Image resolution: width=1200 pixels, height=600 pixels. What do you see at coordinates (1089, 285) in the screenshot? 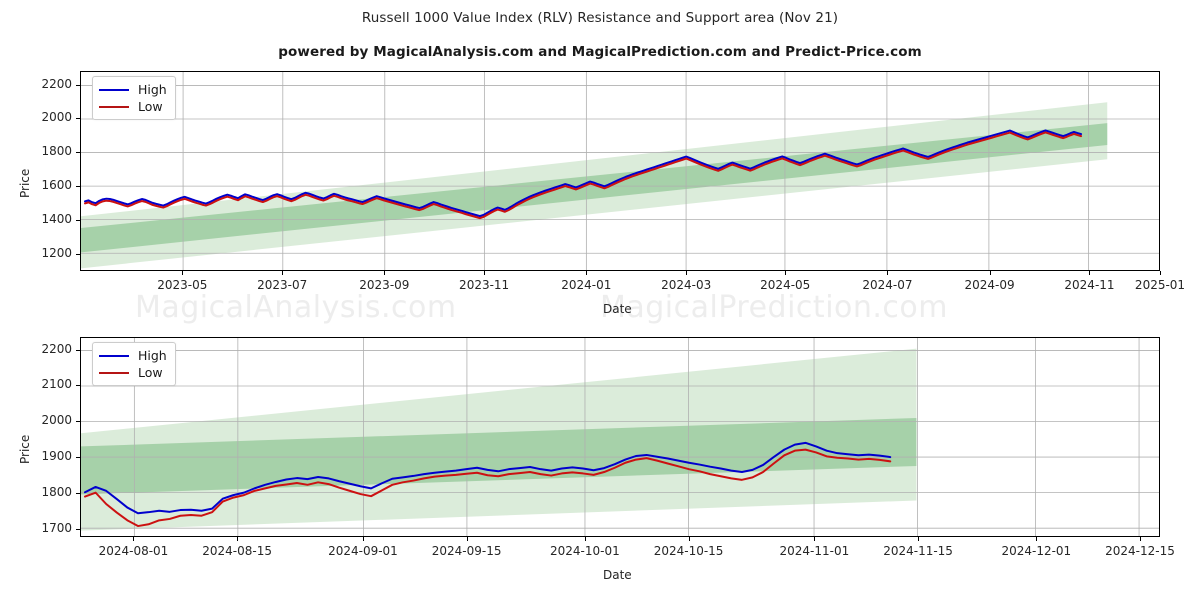
I see `x-tick-label: 2024-11` at bounding box center [1089, 285].